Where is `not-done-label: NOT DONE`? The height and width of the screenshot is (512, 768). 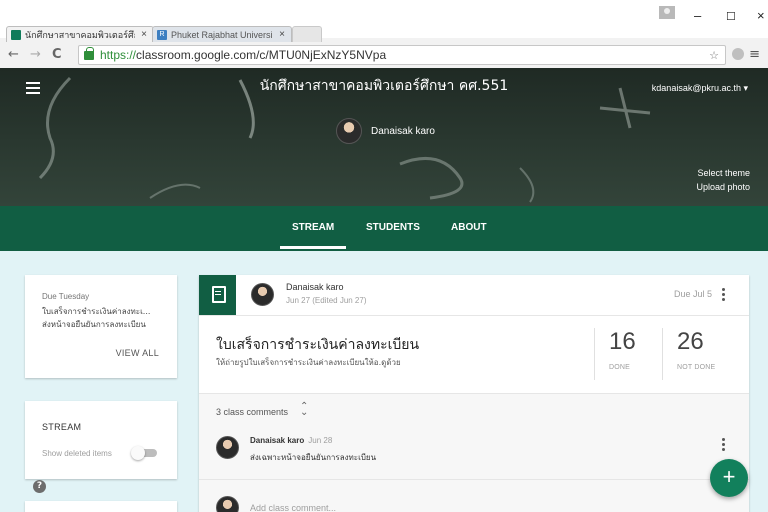
not-done-label: NOT DONE is located at coordinates (696, 367).